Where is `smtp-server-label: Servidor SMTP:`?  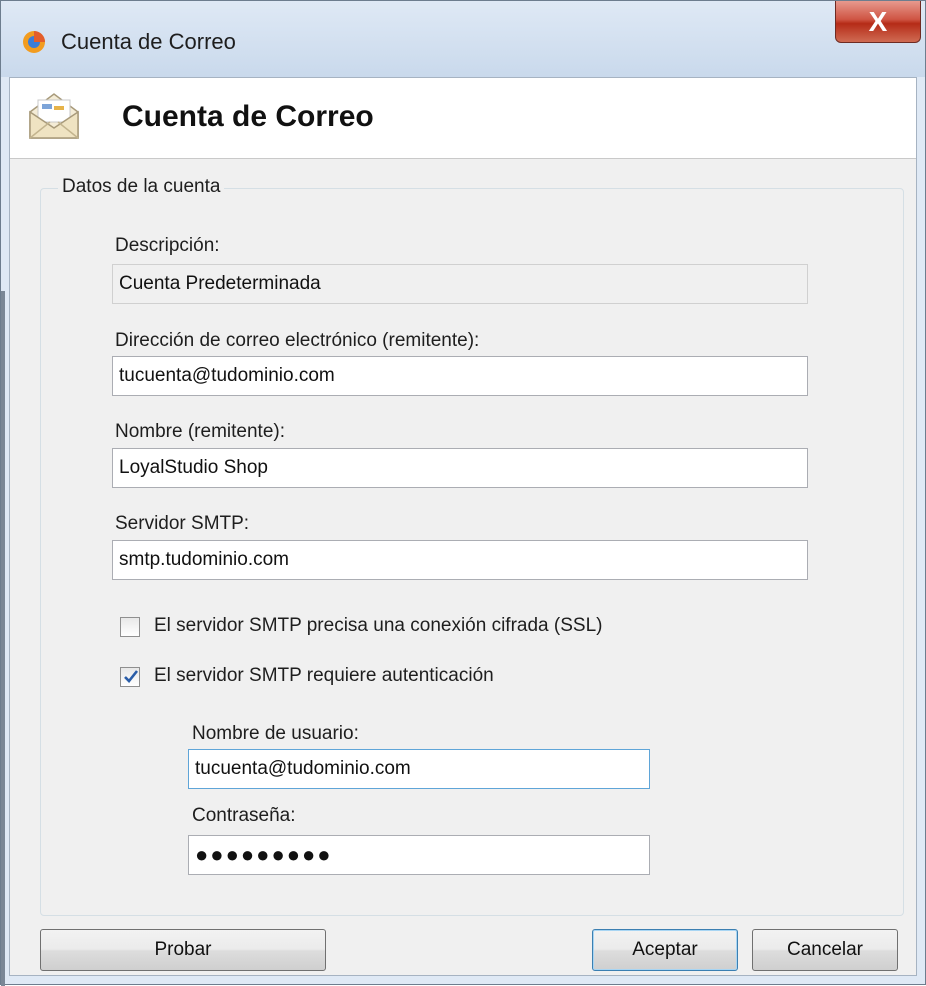
smtp-server-label: Servidor SMTP: is located at coordinates (182, 523).